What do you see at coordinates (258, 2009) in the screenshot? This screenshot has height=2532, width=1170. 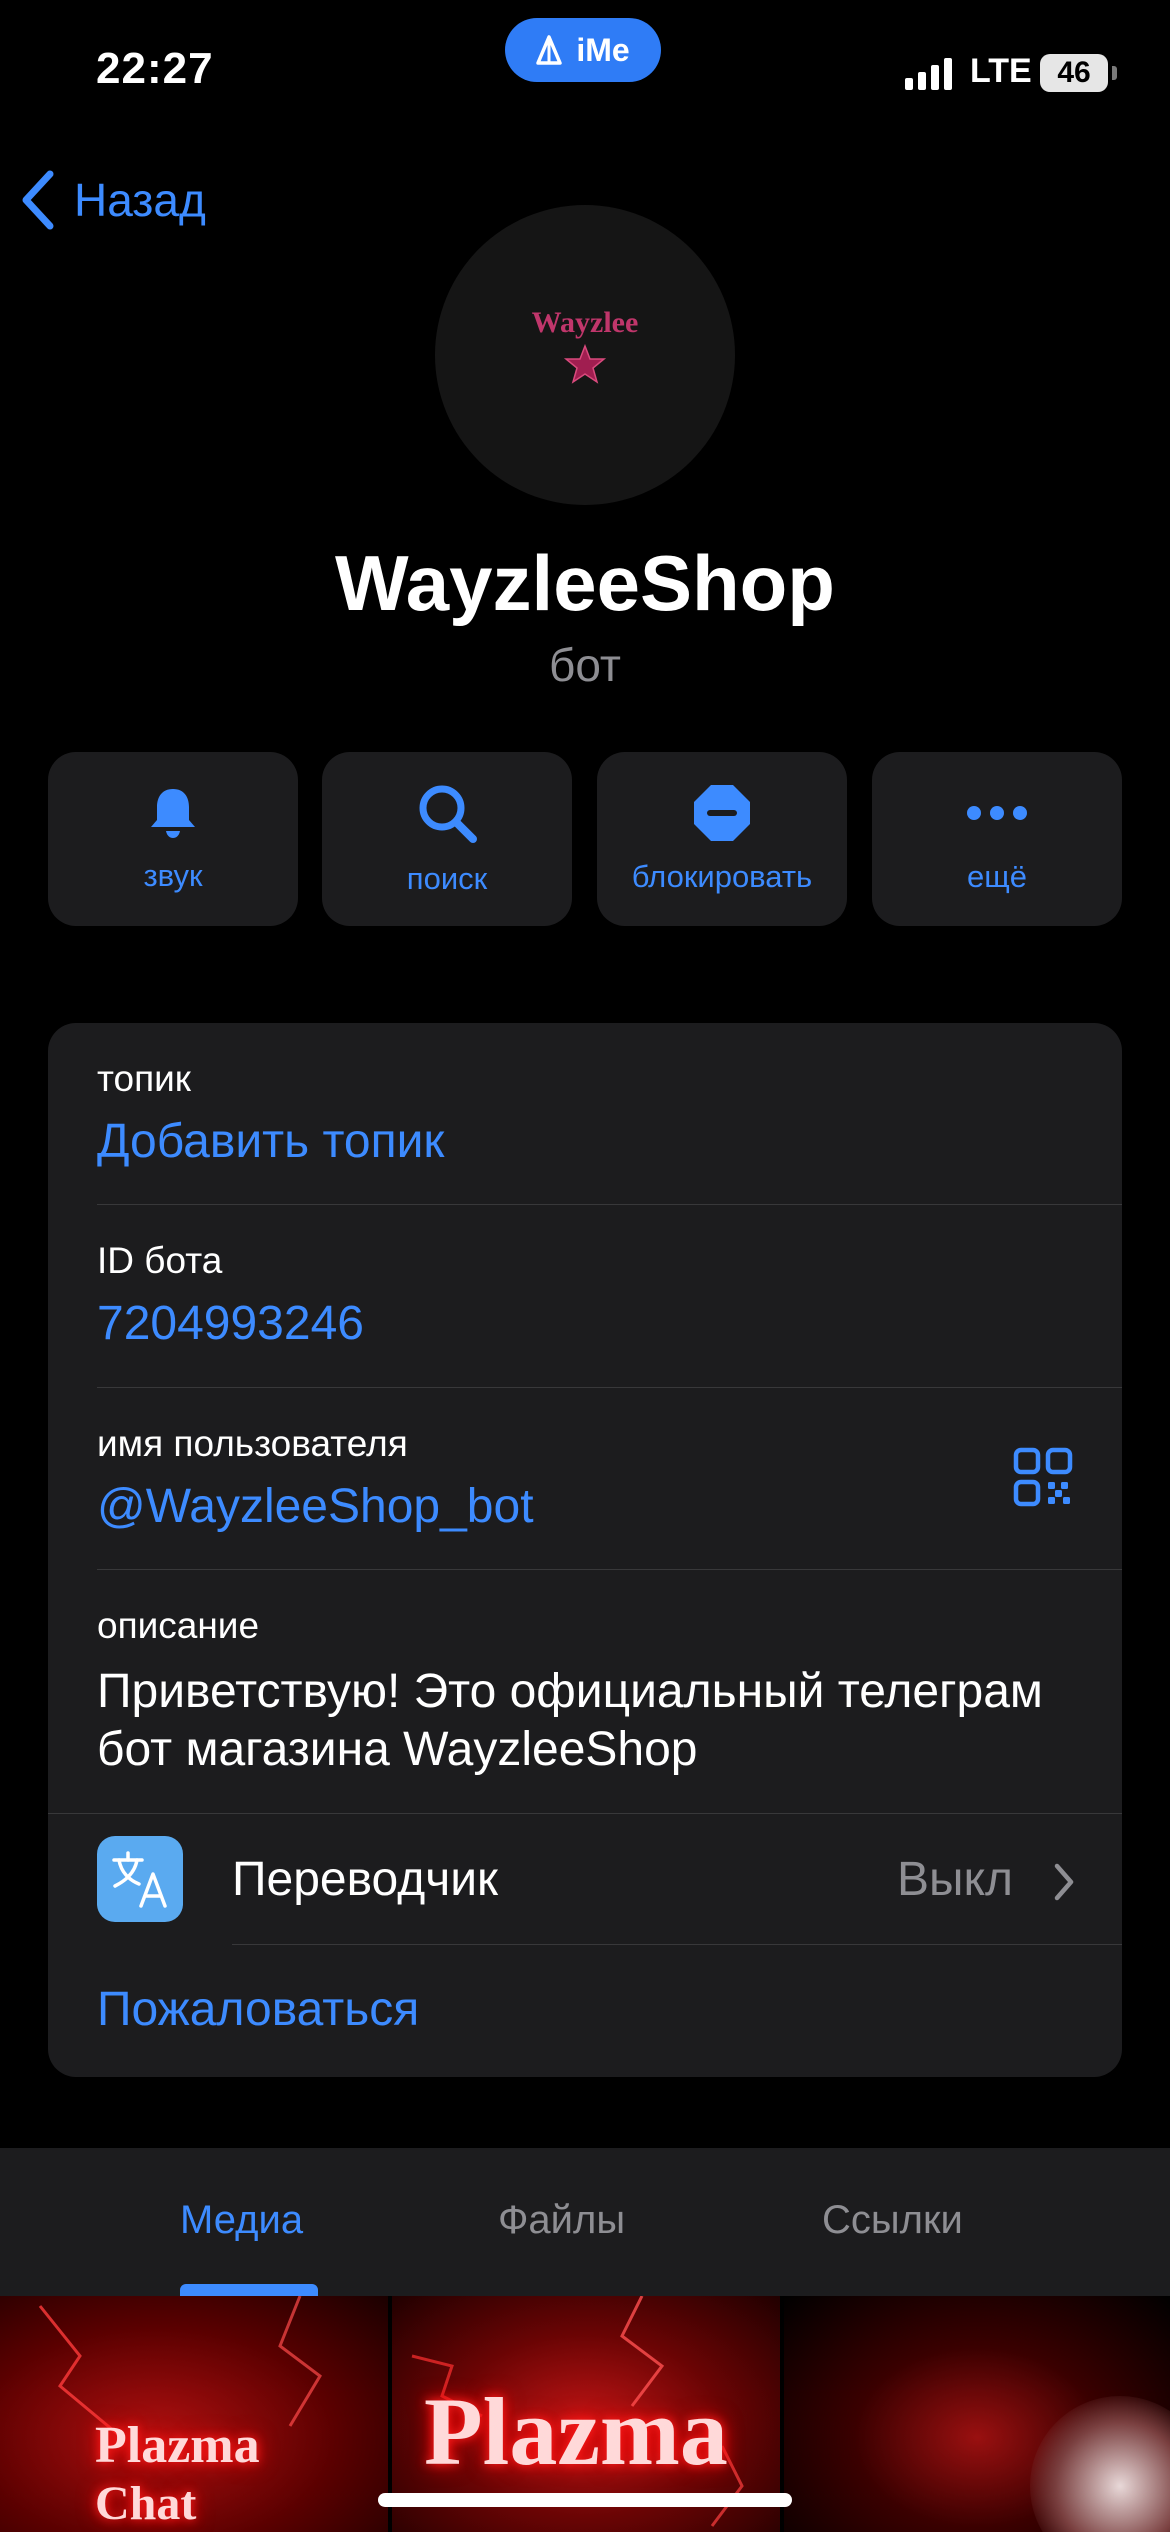 I see `report-link: Пожаловаться` at bounding box center [258, 2009].